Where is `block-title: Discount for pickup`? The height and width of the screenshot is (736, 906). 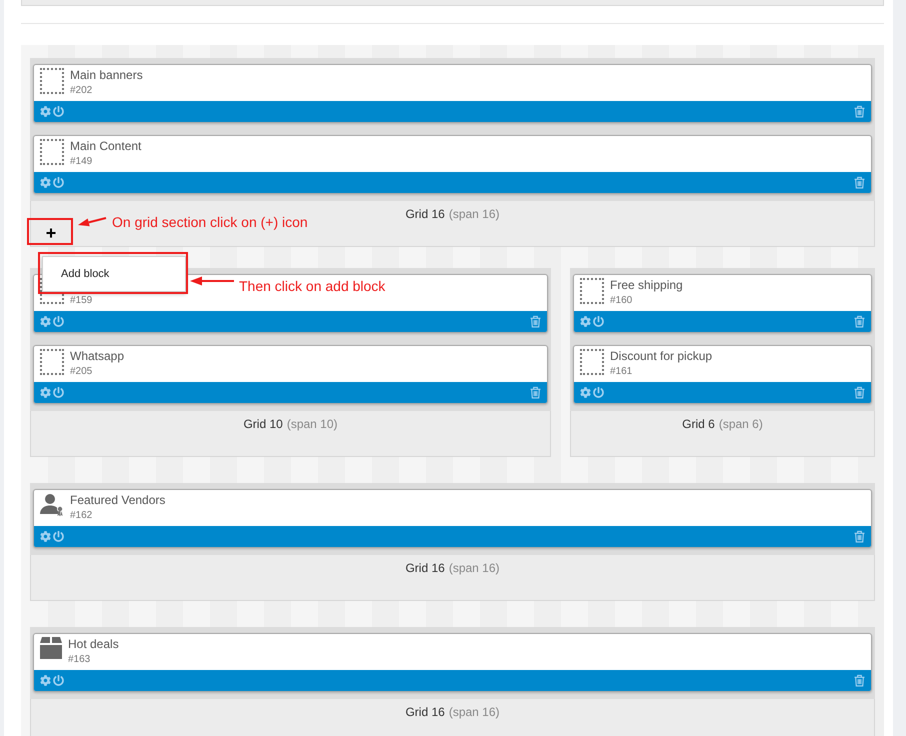 block-title: Discount for pickup is located at coordinates (661, 356).